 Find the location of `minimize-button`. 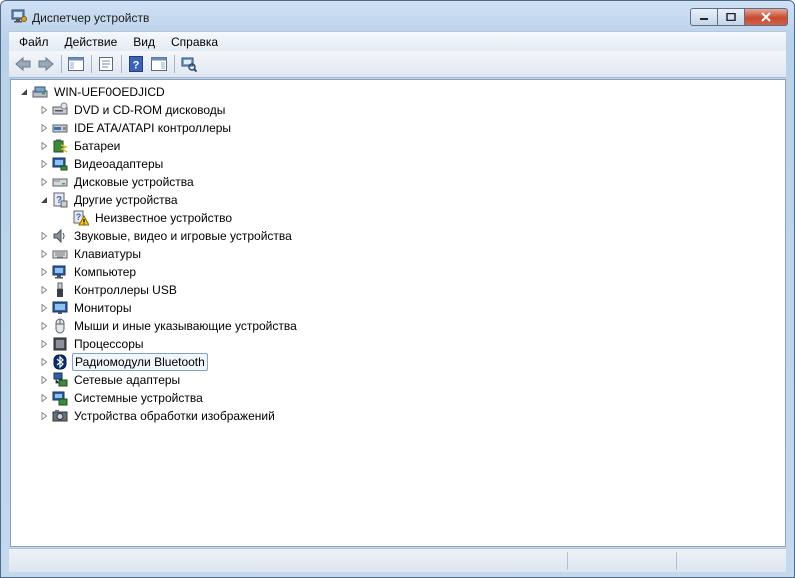

minimize-button is located at coordinates (703, 17).